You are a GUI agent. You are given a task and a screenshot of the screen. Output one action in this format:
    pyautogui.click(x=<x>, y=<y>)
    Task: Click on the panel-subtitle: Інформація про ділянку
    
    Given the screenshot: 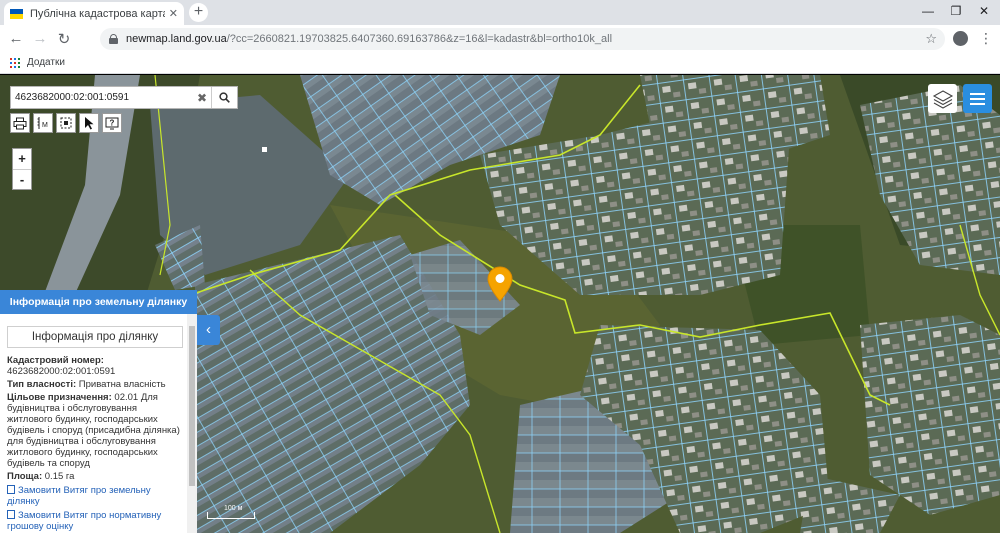 What is the action you would take?
    pyautogui.click(x=95, y=337)
    